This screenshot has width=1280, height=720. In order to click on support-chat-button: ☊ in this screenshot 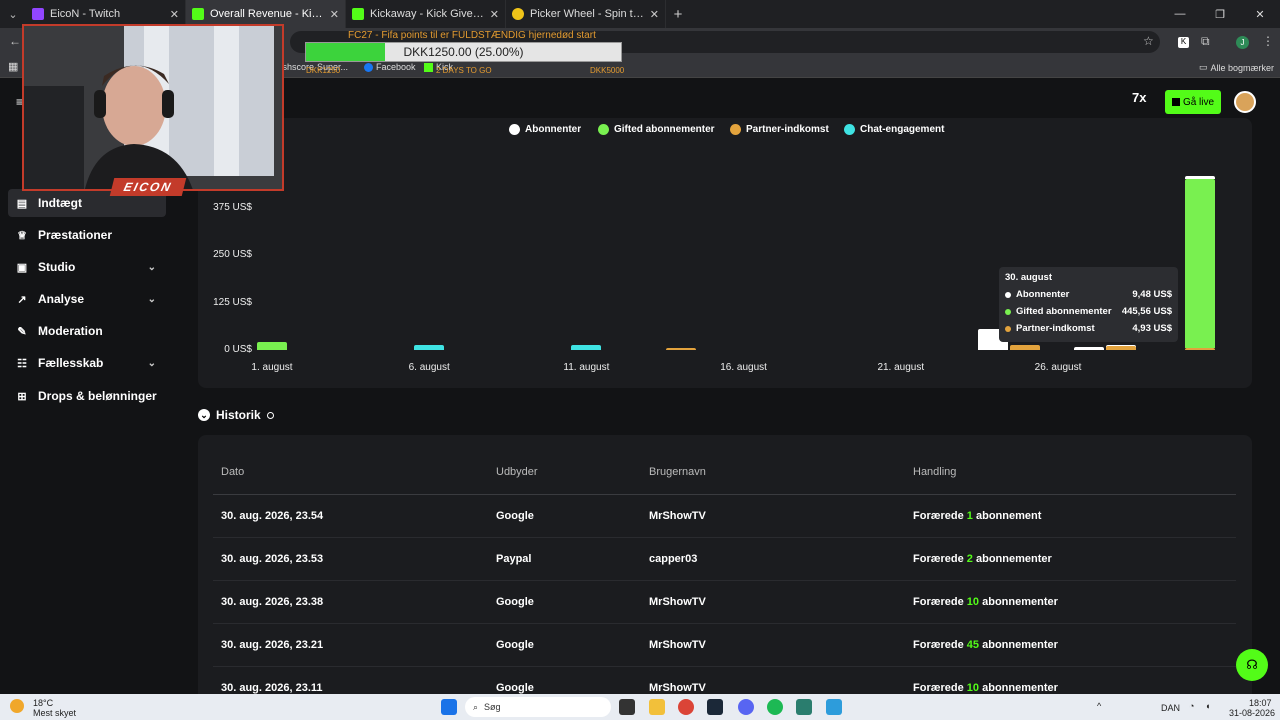, I will do `click(1252, 665)`.